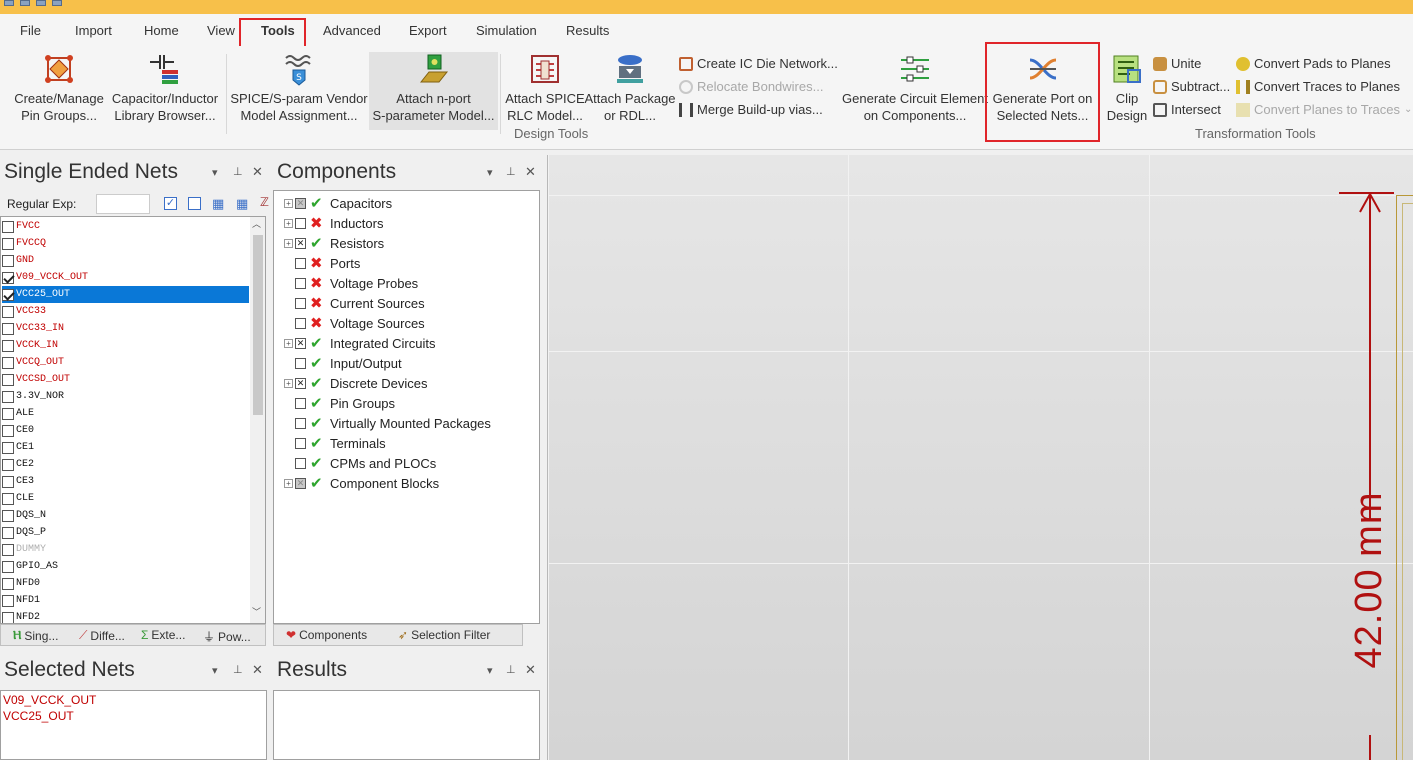  What do you see at coordinates (125, 566) in the screenshot?
I see `net-row: GPIO_AS` at bounding box center [125, 566].